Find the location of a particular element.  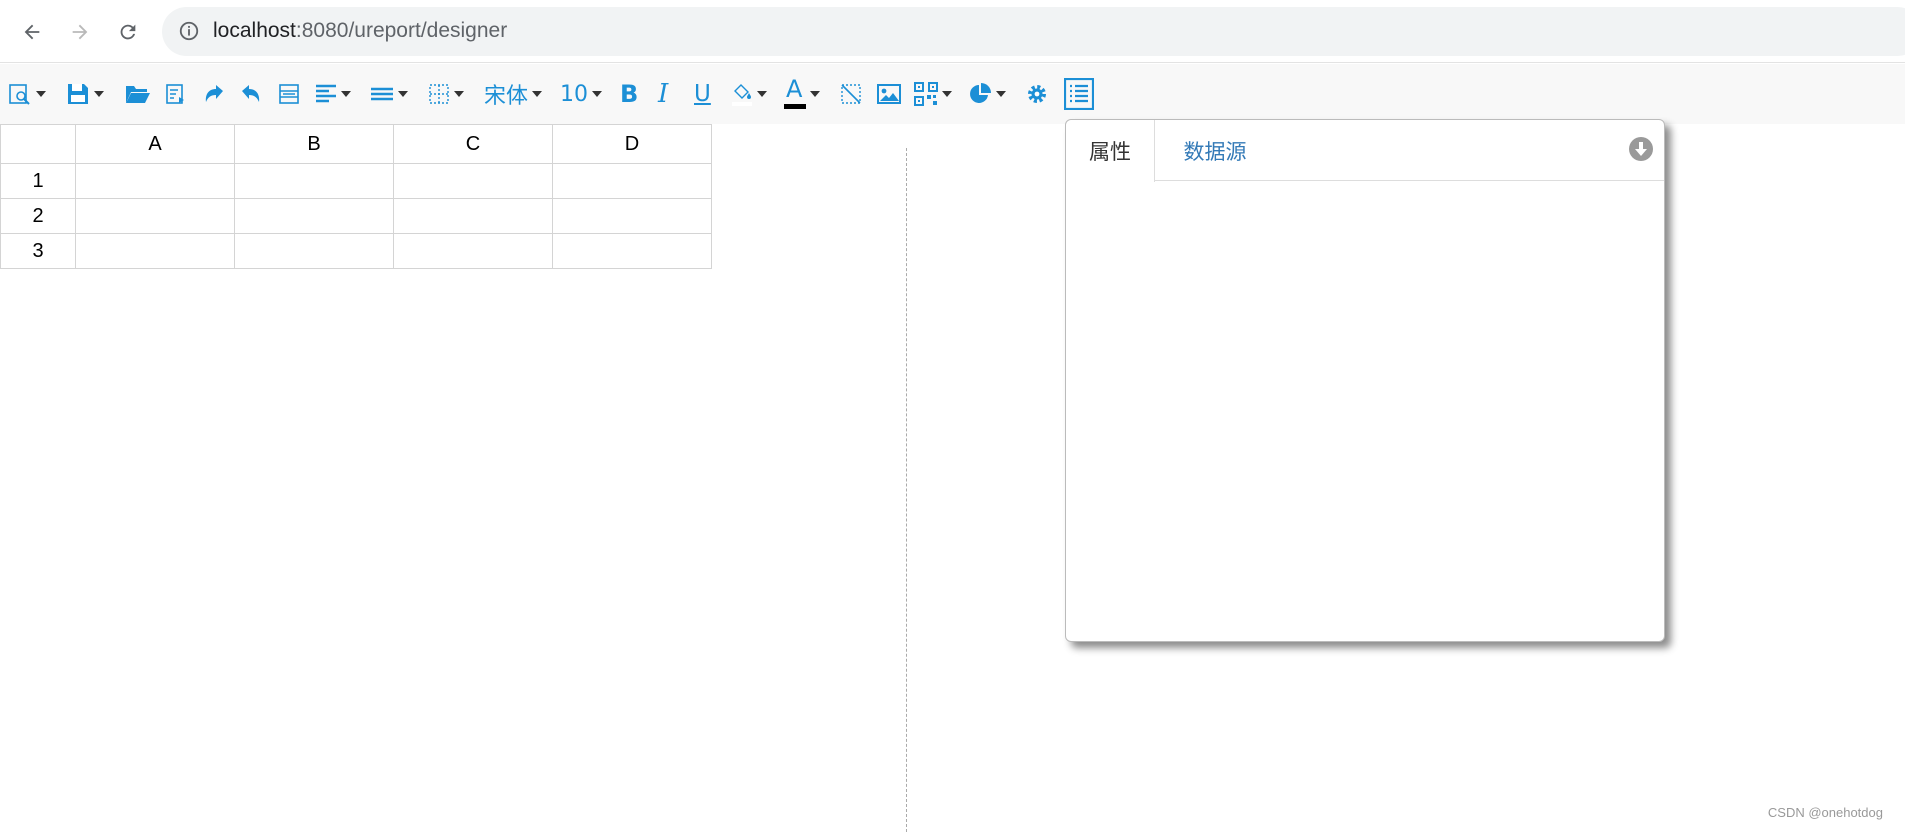

browser-address-bar: localhost:8080/ureport/designer is located at coordinates (952, 31).